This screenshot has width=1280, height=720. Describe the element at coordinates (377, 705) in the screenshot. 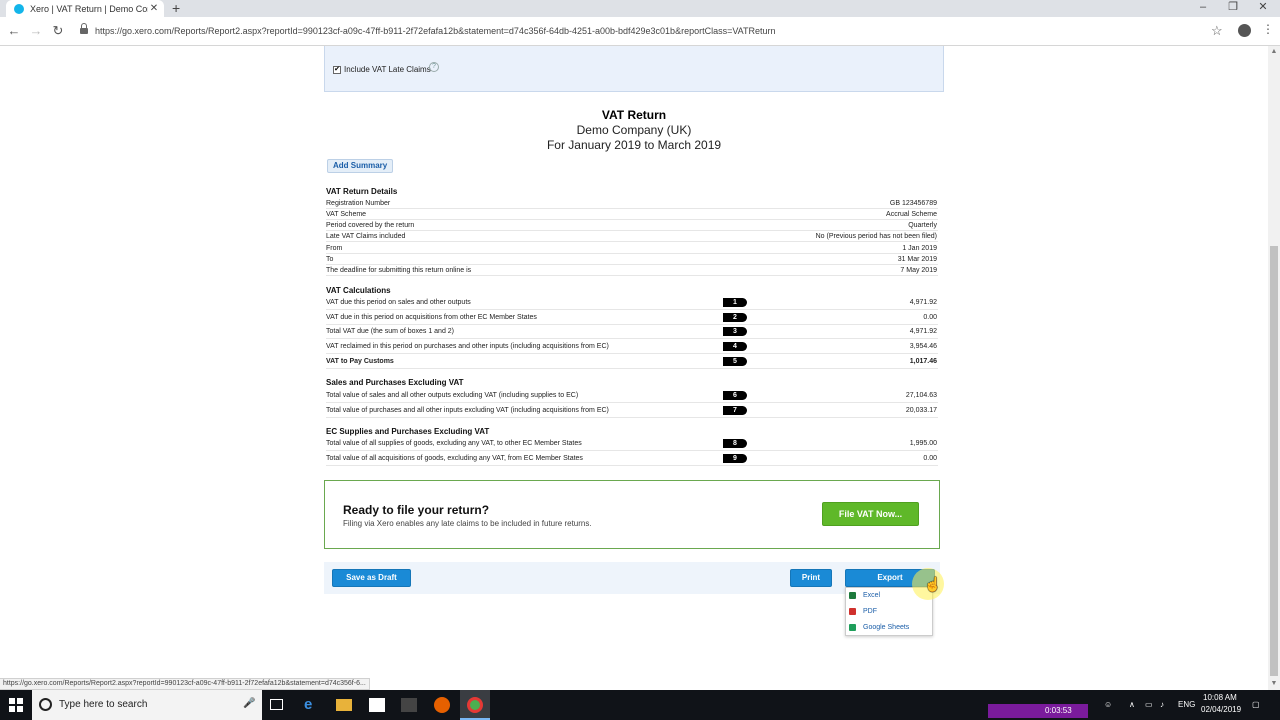

I see `store-icon` at that location.